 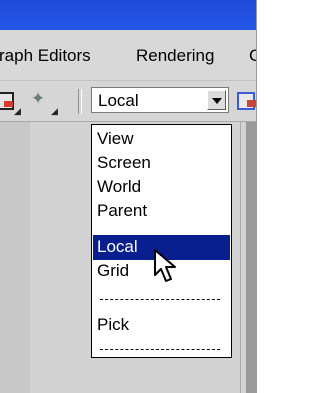 What do you see at coordinates (128, 55) in the screenshot?
I see `menu-bar: raph Editors Rendering C` at bounding box center [128, 55].